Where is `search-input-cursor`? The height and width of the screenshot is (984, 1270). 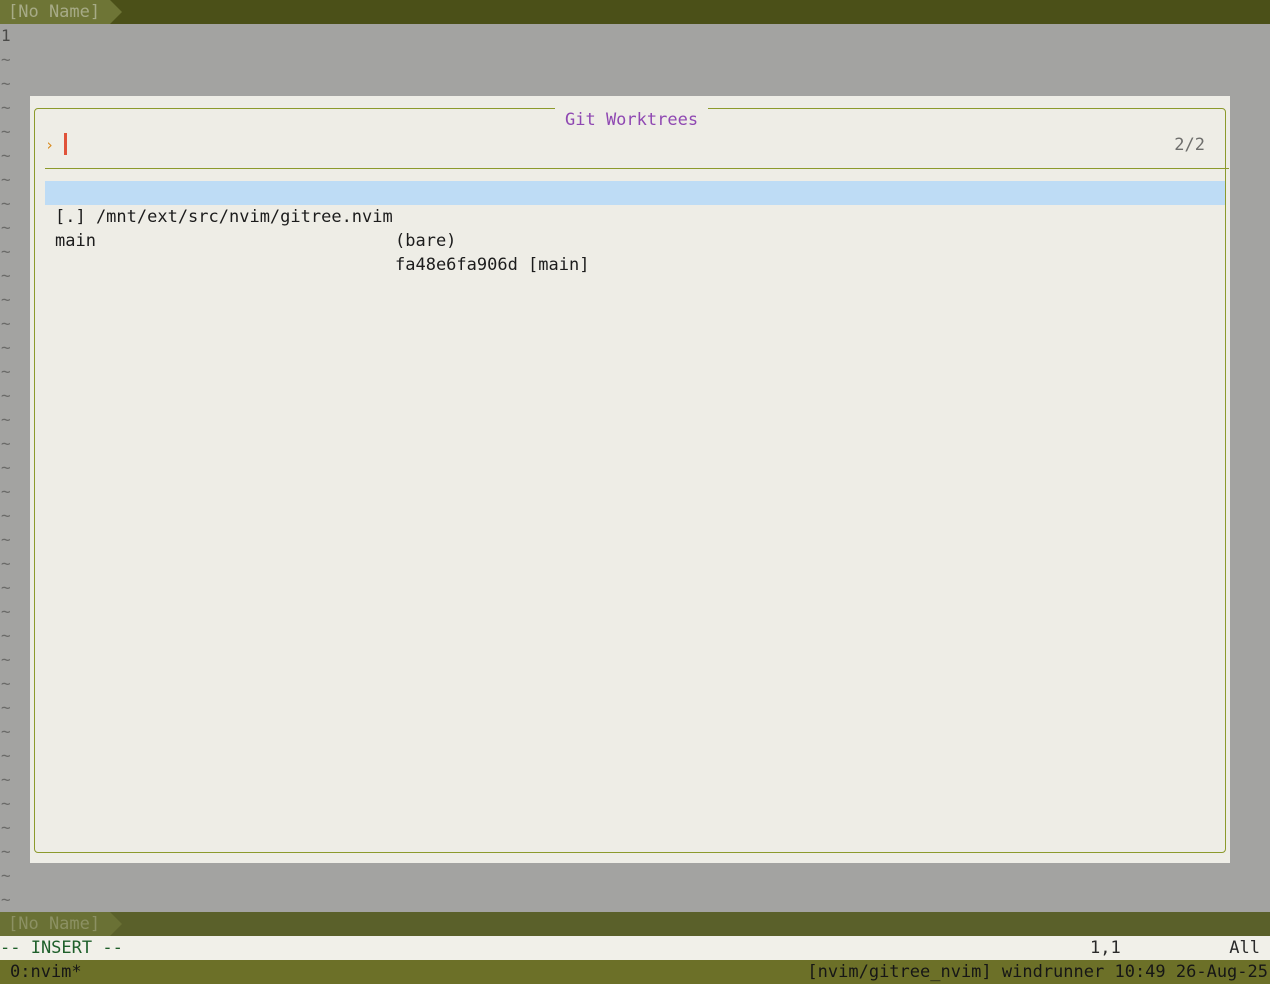
search-input-cursor is located at coordinates (65, 144).